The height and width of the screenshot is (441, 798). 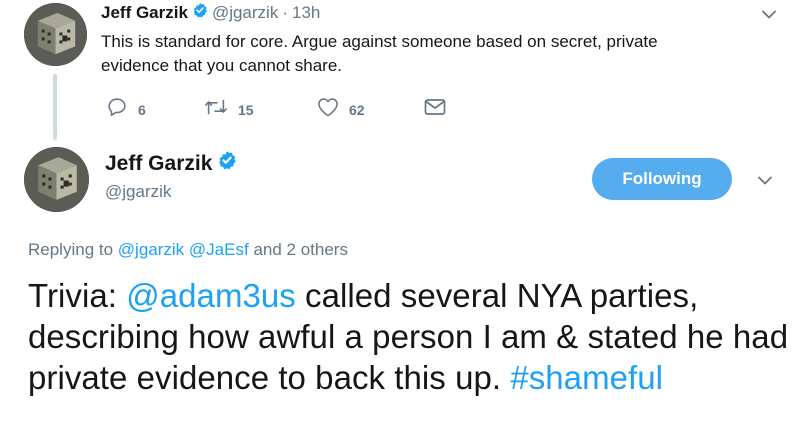 I want to click on thread-line, so click(x=55, y=107).